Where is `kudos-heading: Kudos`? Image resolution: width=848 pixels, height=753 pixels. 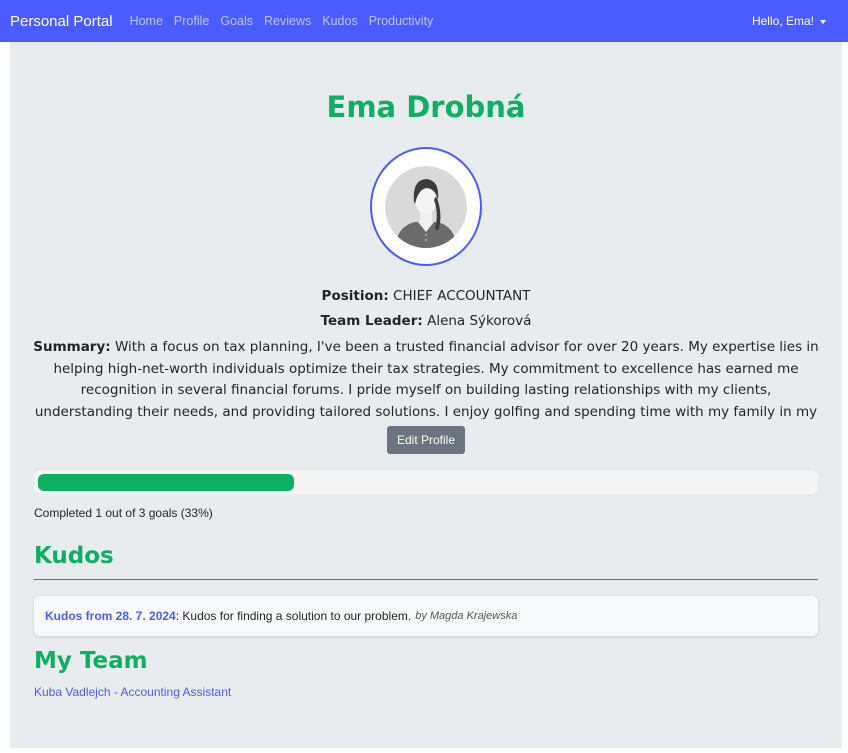
kudos-heading: Kudos is located at coordinates (74, 556).